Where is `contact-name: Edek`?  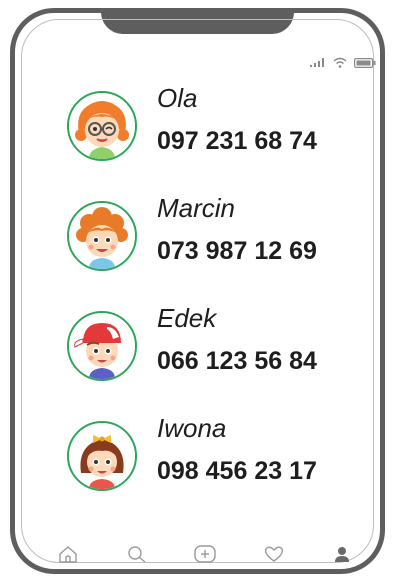 contact-name: Edek is located at coordinates (187, 318).